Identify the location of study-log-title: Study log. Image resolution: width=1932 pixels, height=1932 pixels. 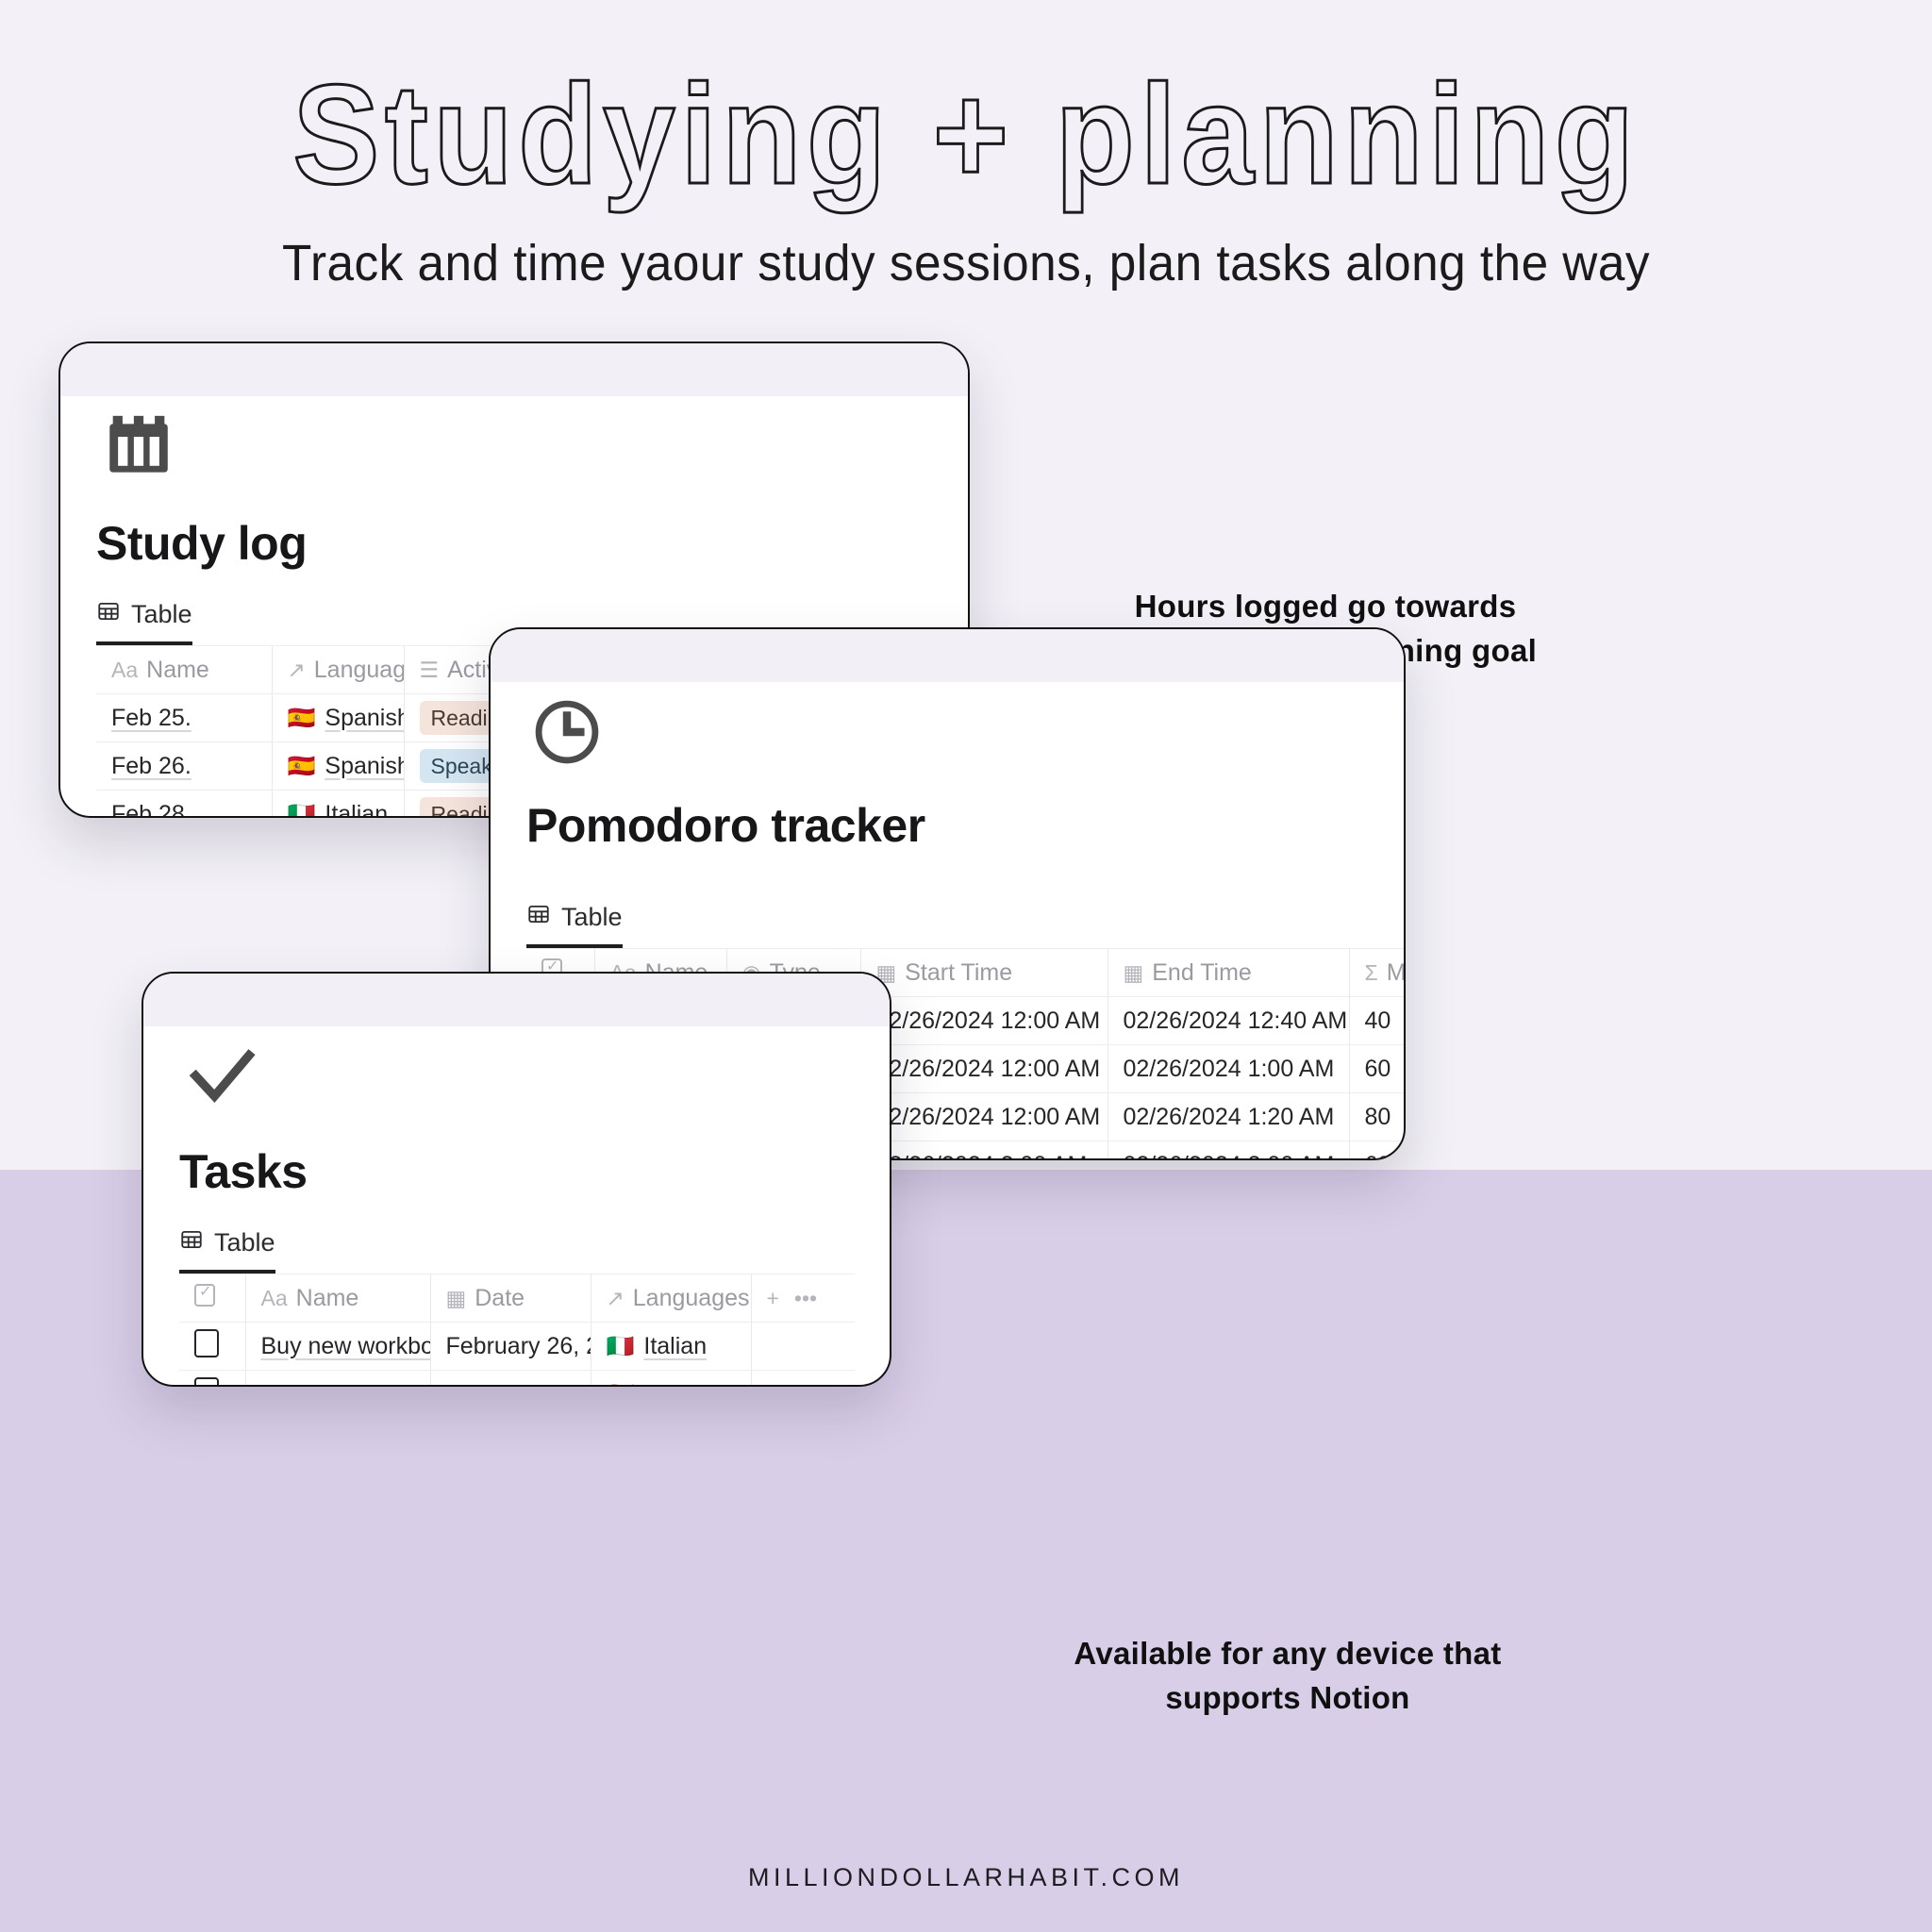
(202, 544).